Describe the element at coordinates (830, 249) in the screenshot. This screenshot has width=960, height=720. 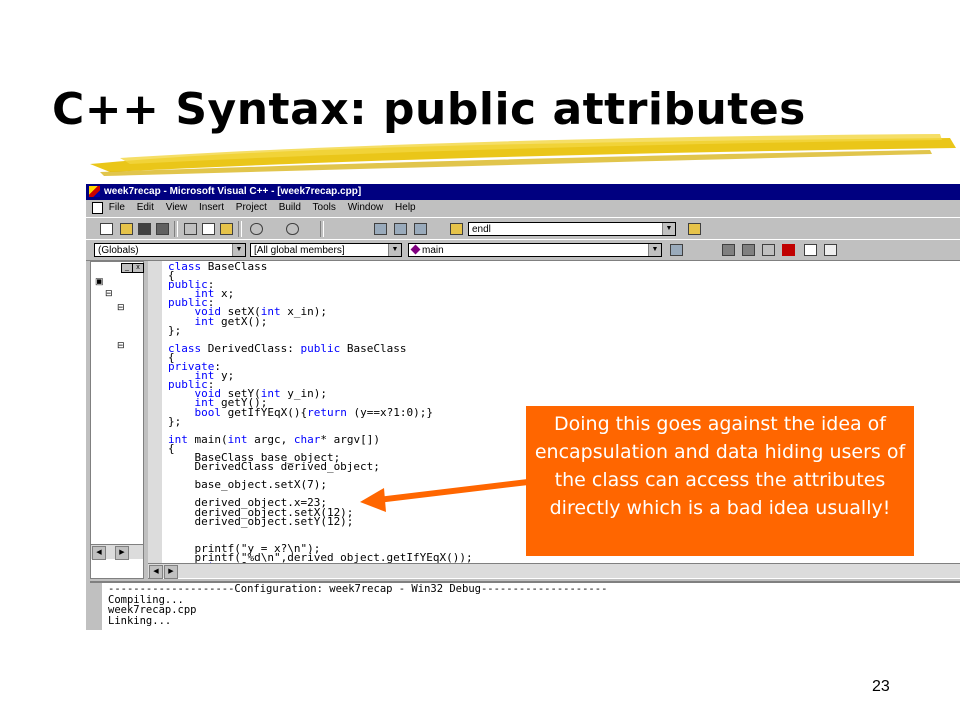
I see `breakpoint-hand-icon` at that location.